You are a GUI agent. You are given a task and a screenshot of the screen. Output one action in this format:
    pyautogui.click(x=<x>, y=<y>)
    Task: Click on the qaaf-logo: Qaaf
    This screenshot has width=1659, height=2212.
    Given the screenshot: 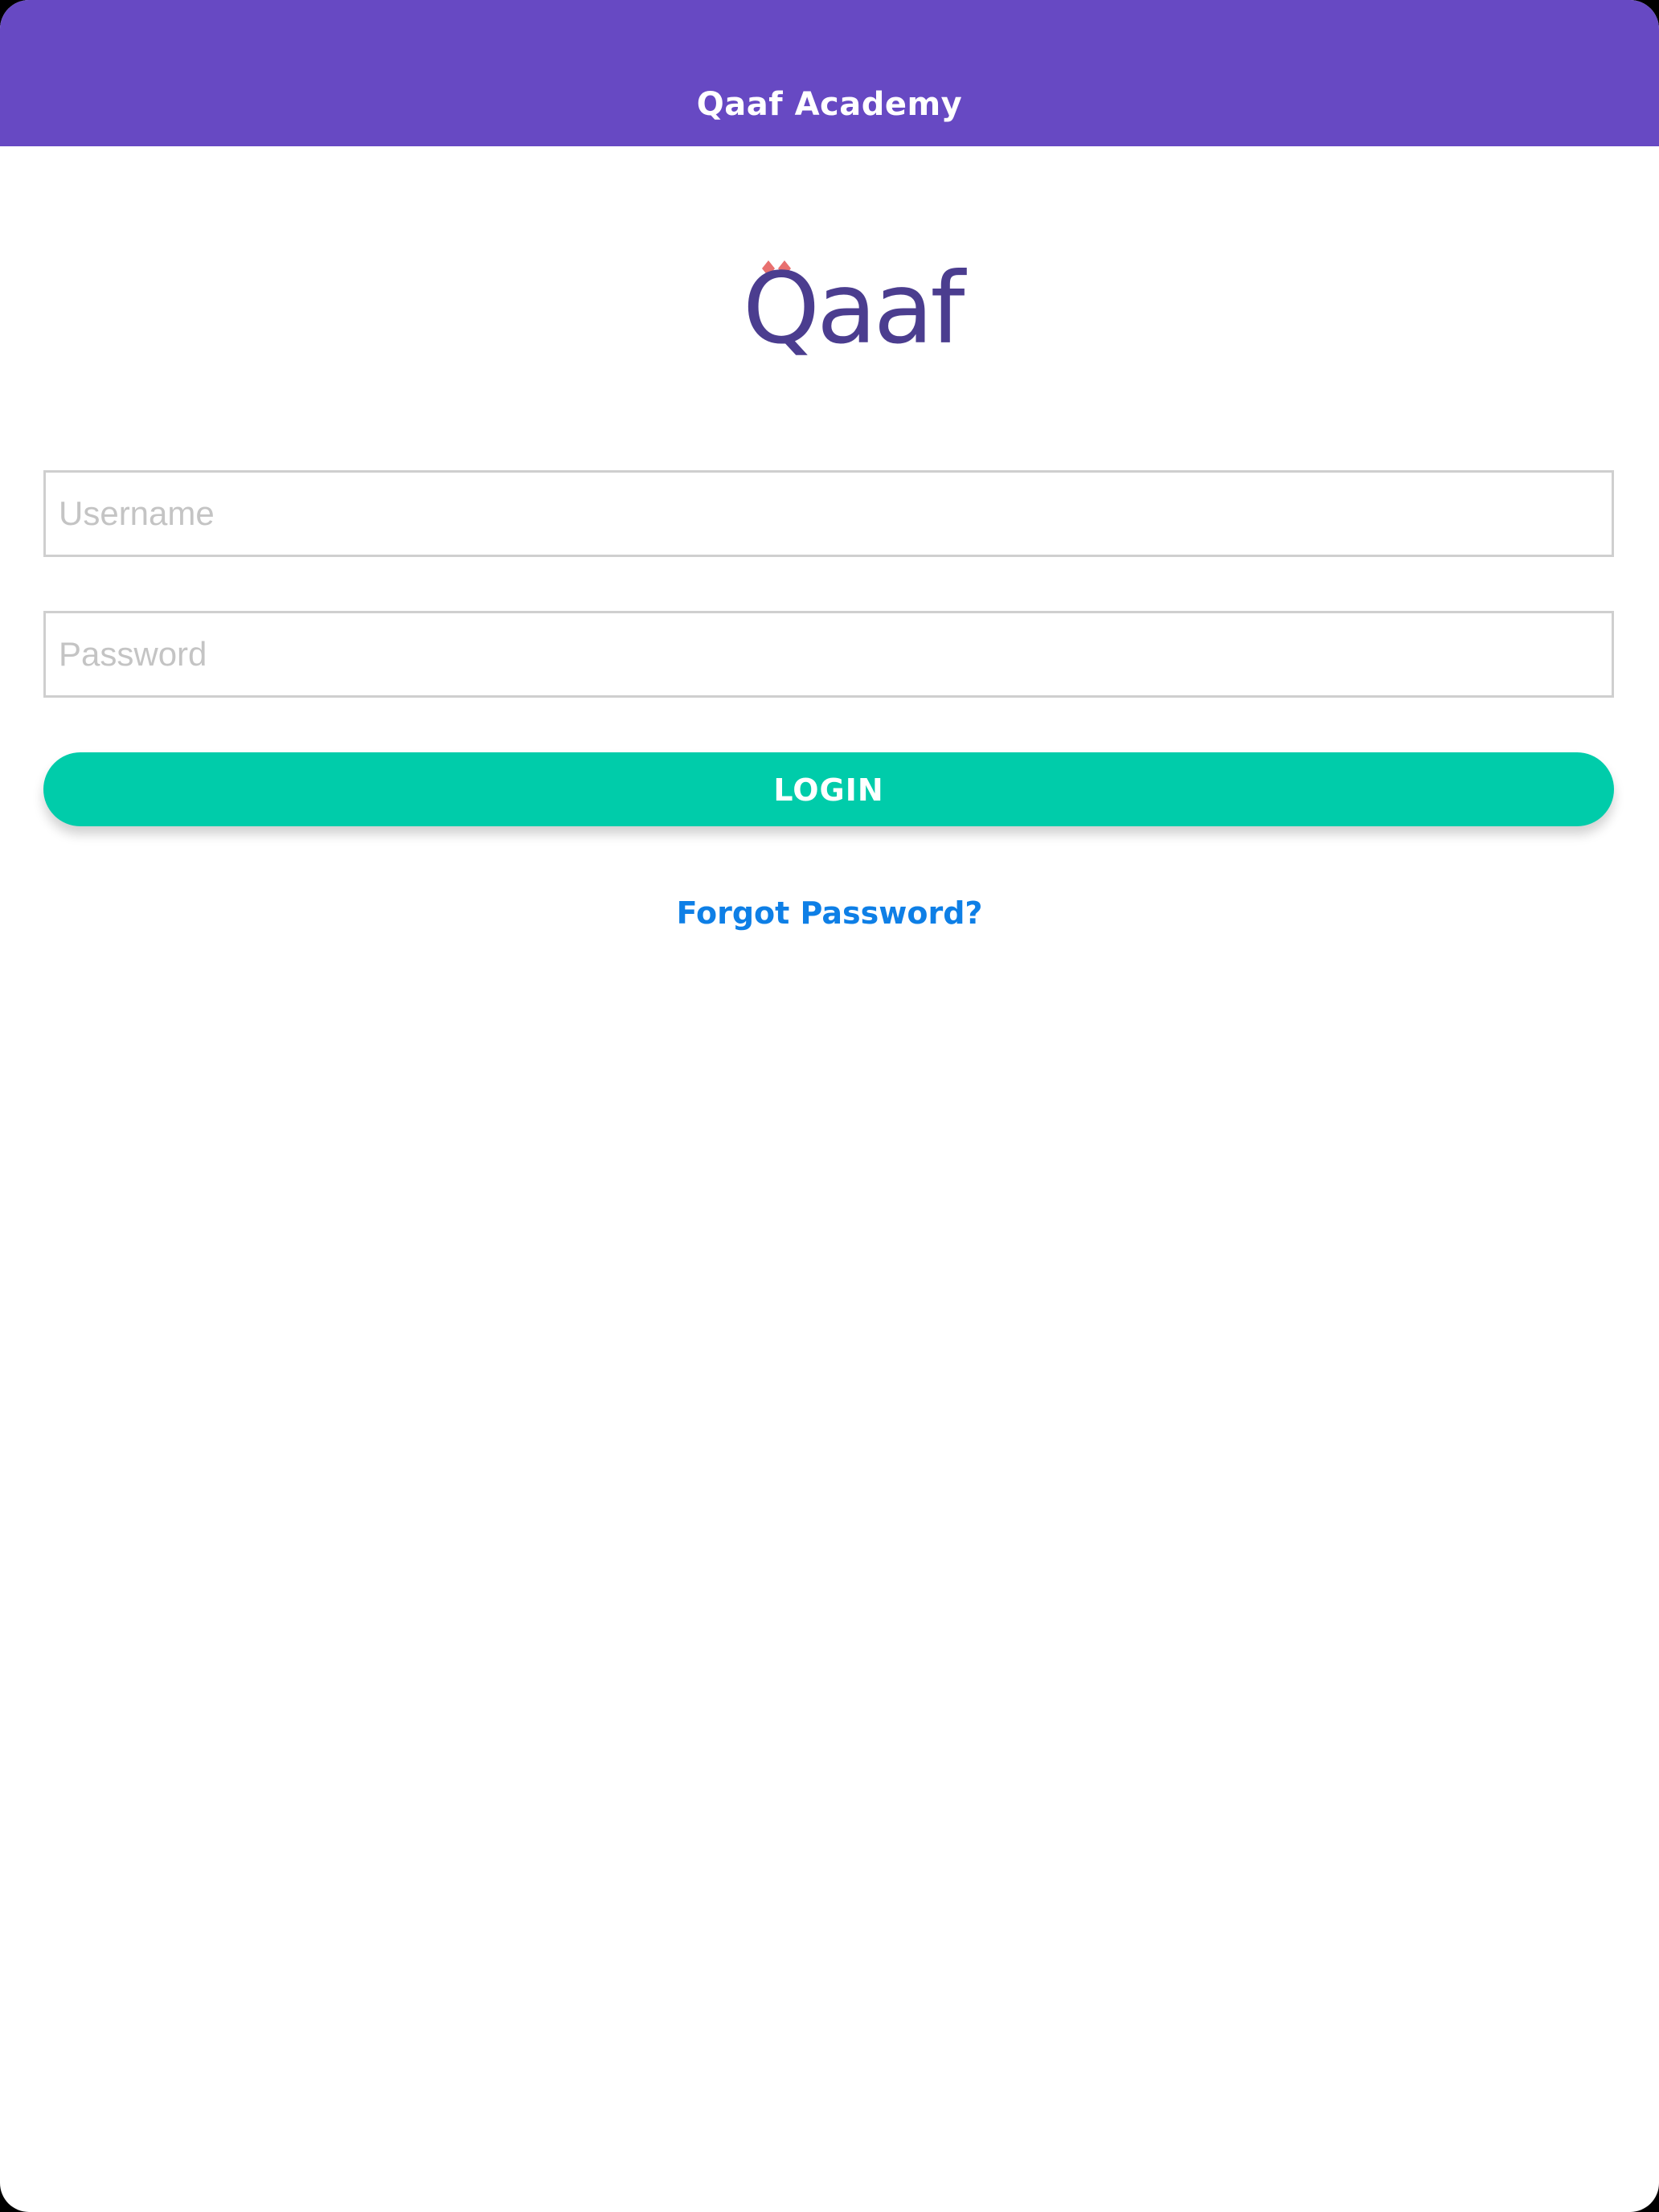 What is the action you would take?
    pyautogui.click(x=851, y=309)
    